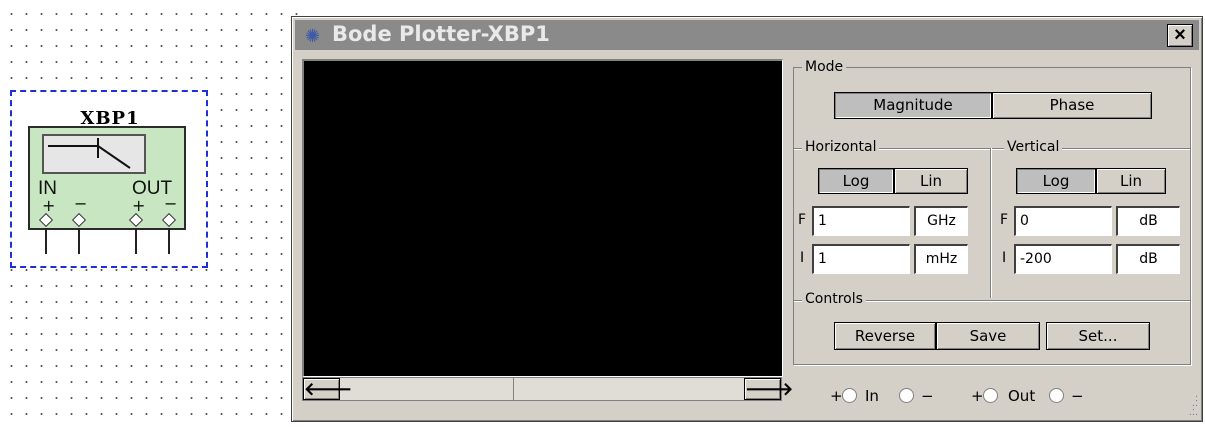 The image size is (1205, 427). I want to click on horizontal-final-unit: GHz, so click(941, 221).